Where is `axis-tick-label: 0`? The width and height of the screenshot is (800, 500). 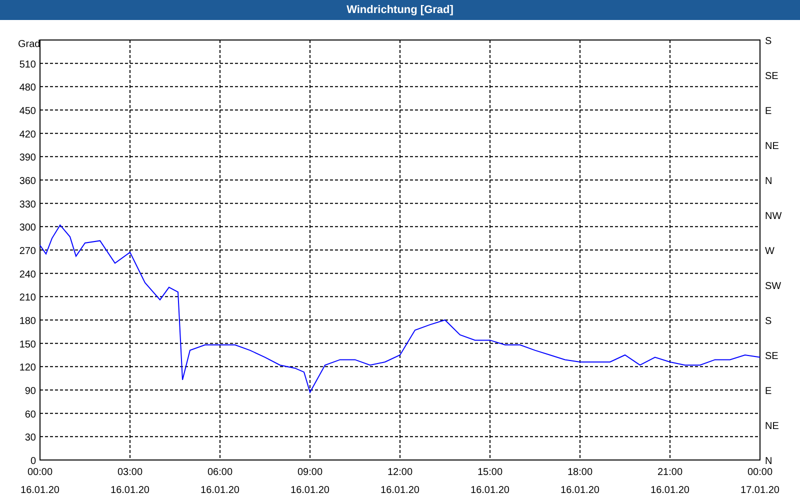
axis-tick-label: 0 is located at coordinates (33, 461).